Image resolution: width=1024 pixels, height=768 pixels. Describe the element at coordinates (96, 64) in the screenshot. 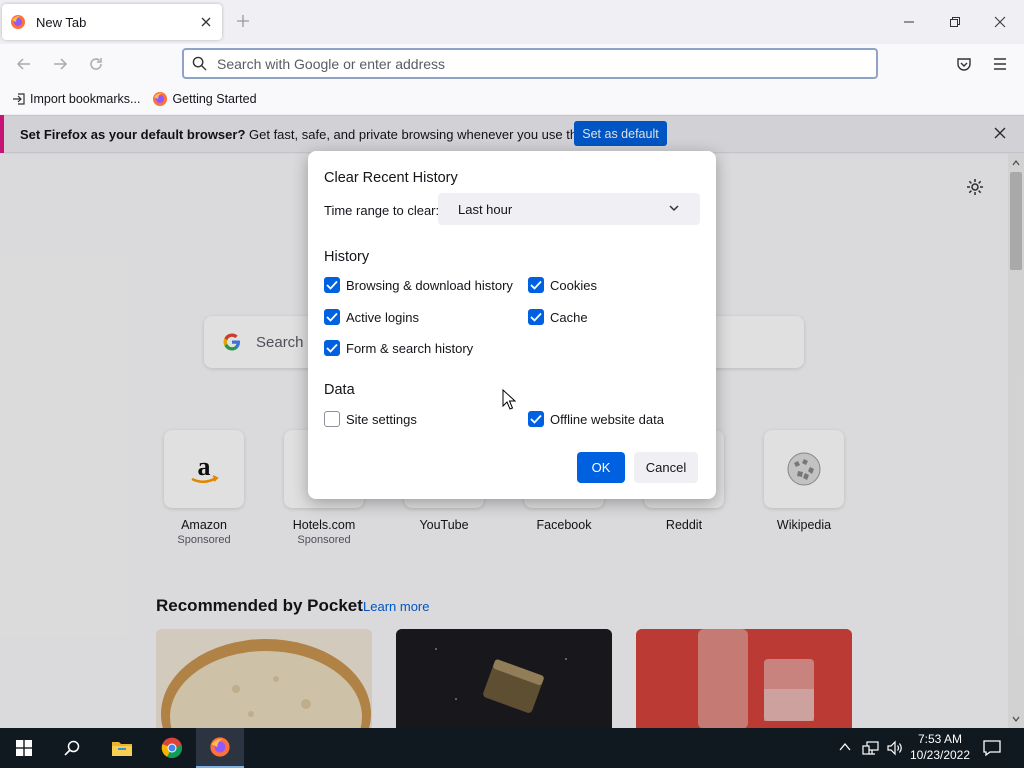

I see `reload-icon` at that location.